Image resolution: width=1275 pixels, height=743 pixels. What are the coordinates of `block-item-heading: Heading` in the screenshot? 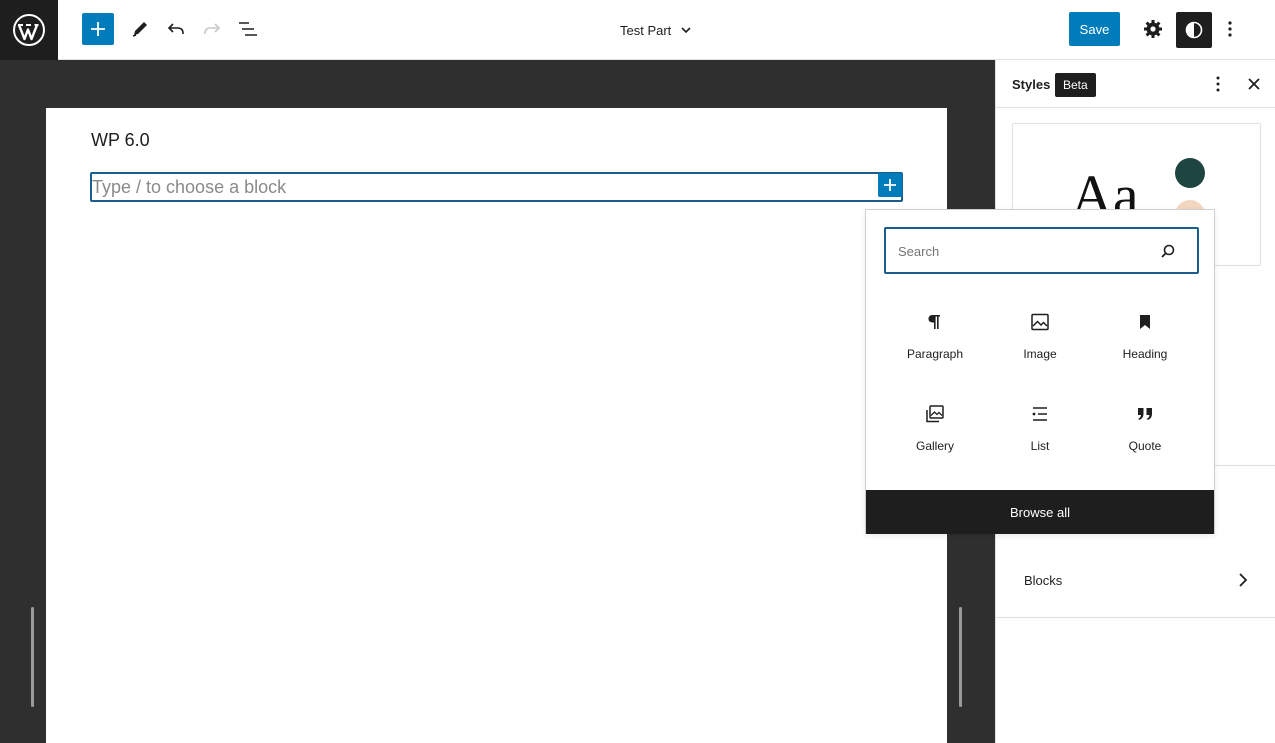 It's located at (1145, 350).